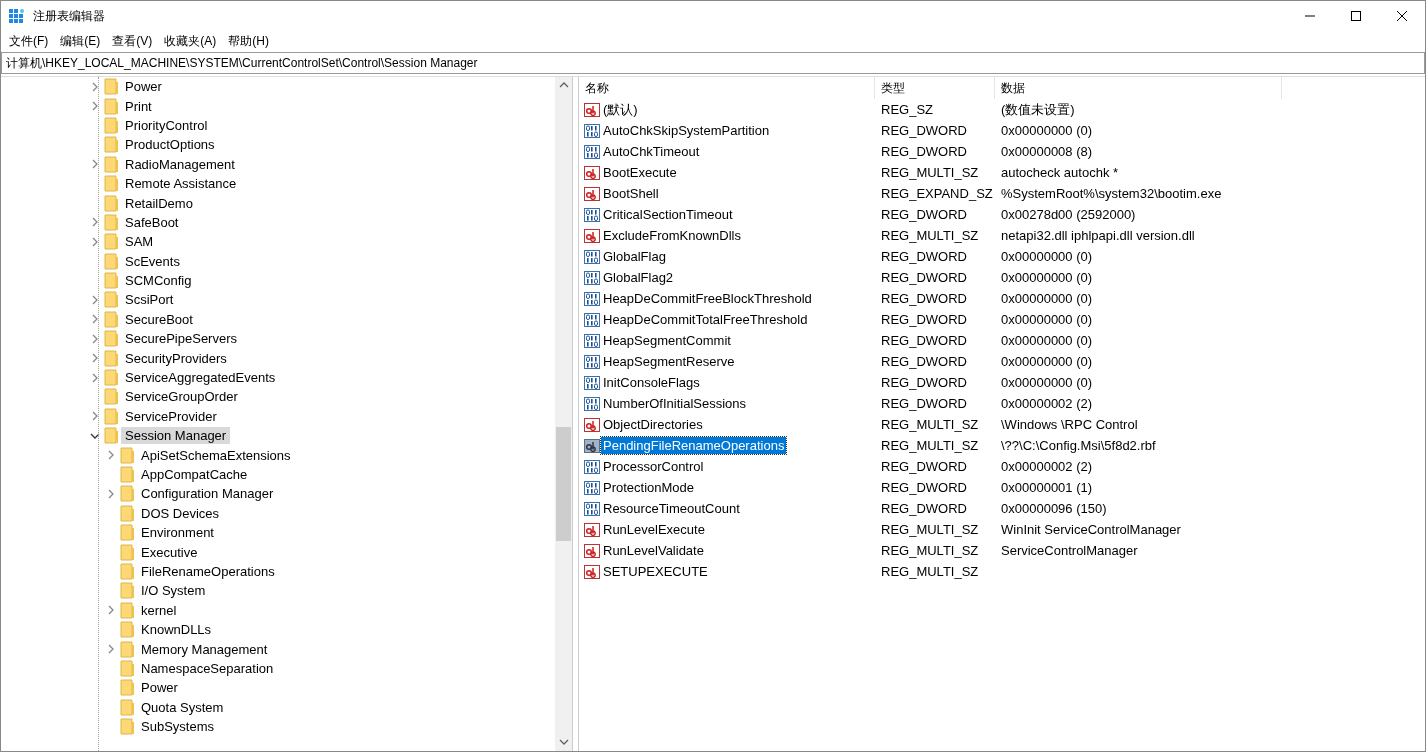 This screenshot has width=1426, height=752. What do you see at coordinates (207, 668) in the screenshot?
I see `tree-item: NamespaceSeparation` at bounding box center [207, 668].